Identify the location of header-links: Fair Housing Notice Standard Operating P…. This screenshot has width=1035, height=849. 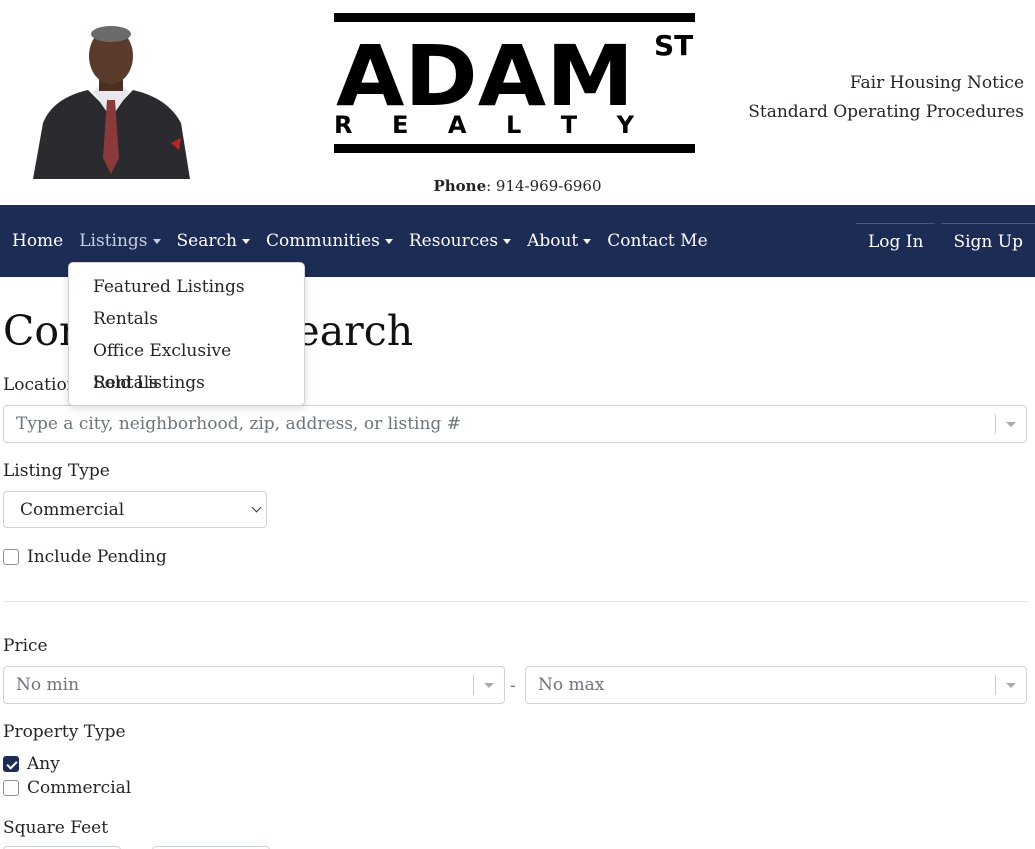
(886, 98).